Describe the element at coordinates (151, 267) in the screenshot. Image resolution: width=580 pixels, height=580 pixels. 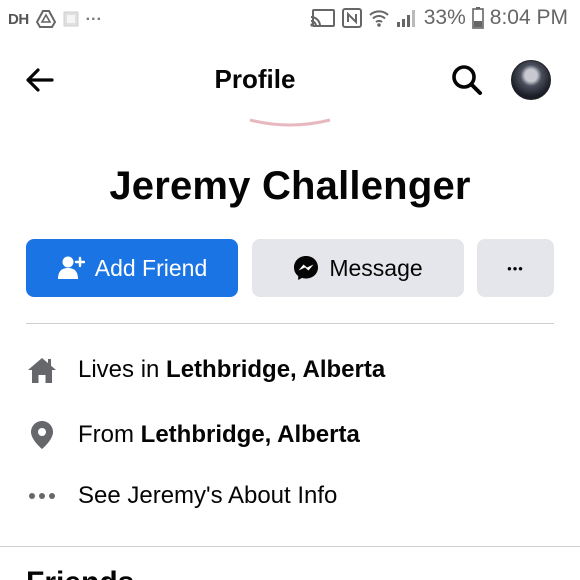
I see `add-friend-label: Add Friend` at that location.